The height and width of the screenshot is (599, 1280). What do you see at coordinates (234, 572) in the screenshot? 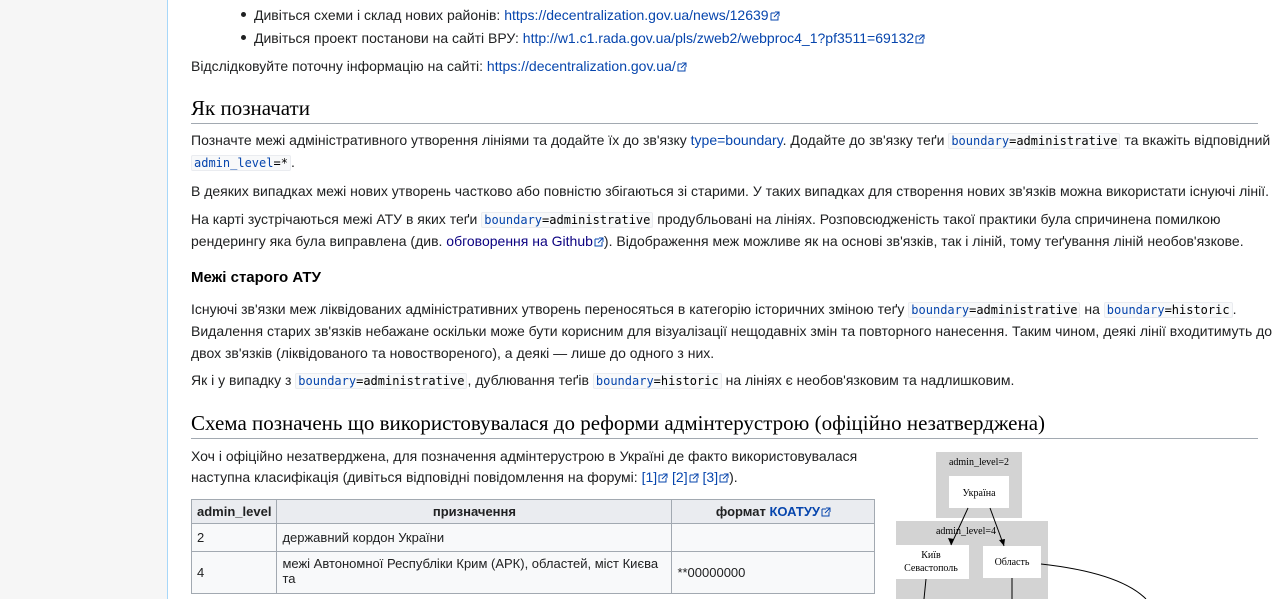
I see `cell-level: 4` at bounding box center [234, 572].